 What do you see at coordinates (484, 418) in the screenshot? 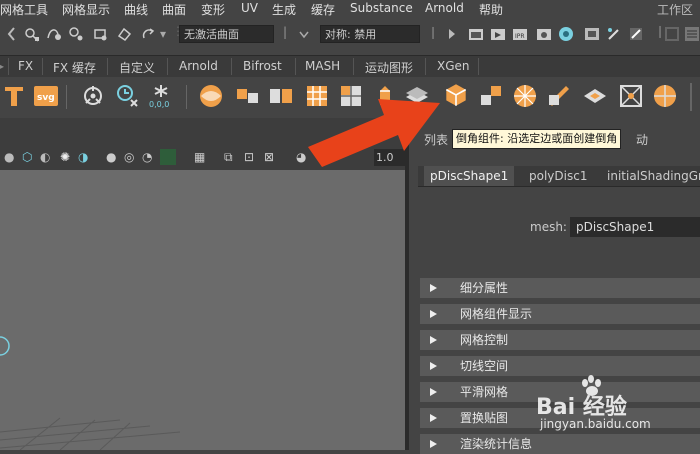
I see `section-label: 置换贴图` at bounding box center [484, 418].